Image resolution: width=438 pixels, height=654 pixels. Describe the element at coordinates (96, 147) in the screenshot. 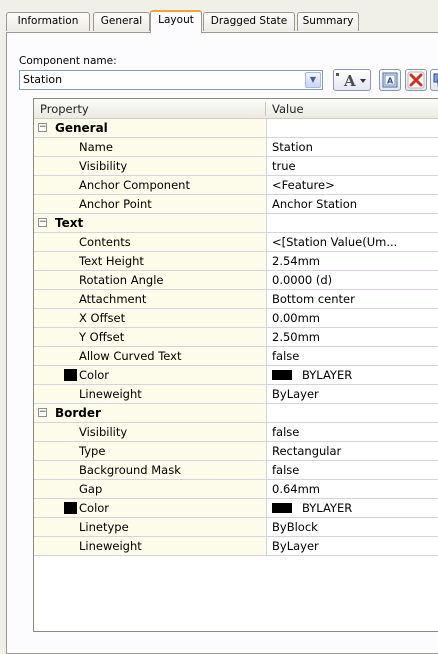

I see `property-label: Name` at that location.